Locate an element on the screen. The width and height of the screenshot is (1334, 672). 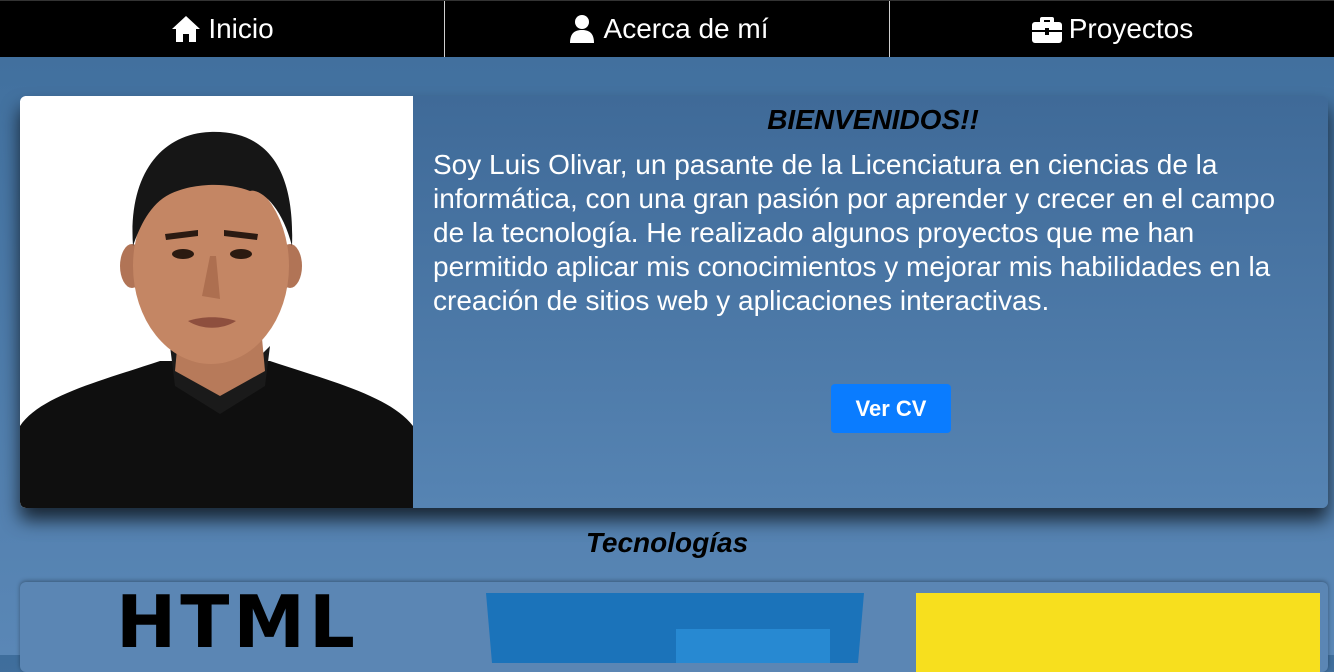
css-logo-icon is located at coordinates (675, 628).